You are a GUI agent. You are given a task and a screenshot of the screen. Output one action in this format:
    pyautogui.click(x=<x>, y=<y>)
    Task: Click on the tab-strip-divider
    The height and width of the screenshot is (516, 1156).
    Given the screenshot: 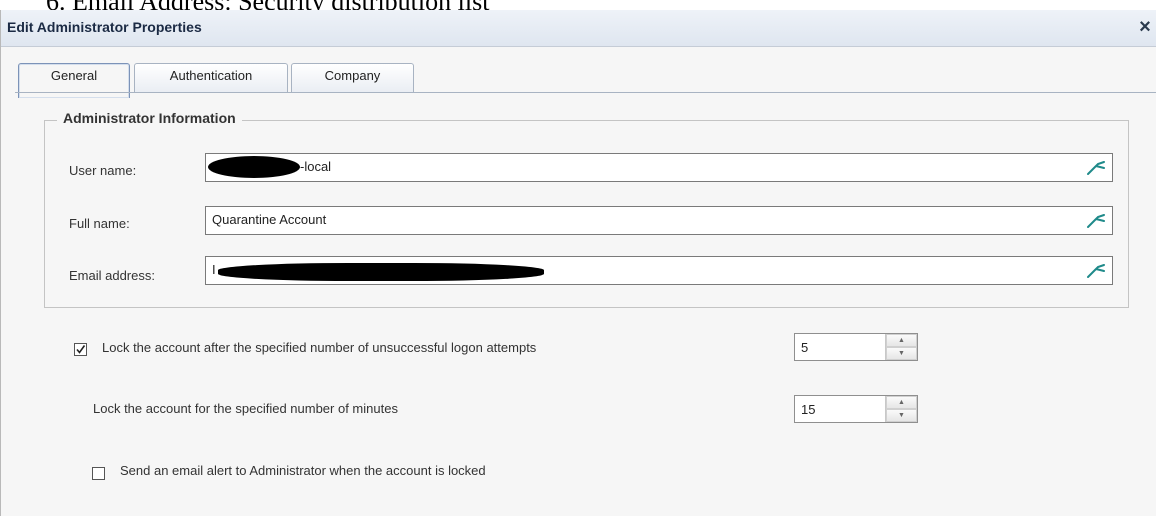 What is the action you would take?
    pyautogui.click(x=585, y=92)
    